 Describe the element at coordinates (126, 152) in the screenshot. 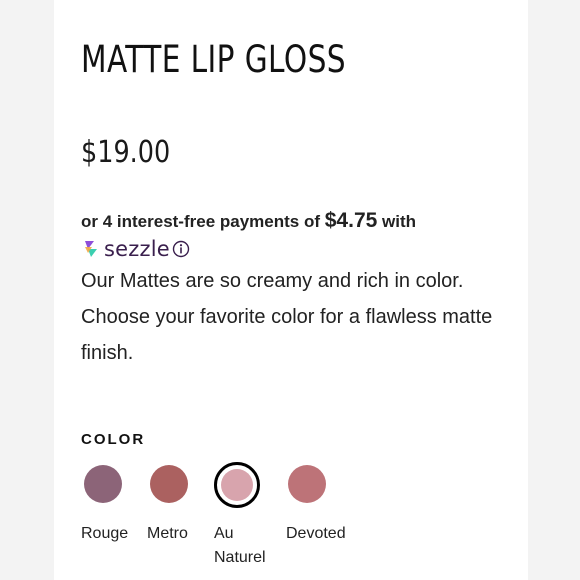

I see `product-price: $19.00` at that location.